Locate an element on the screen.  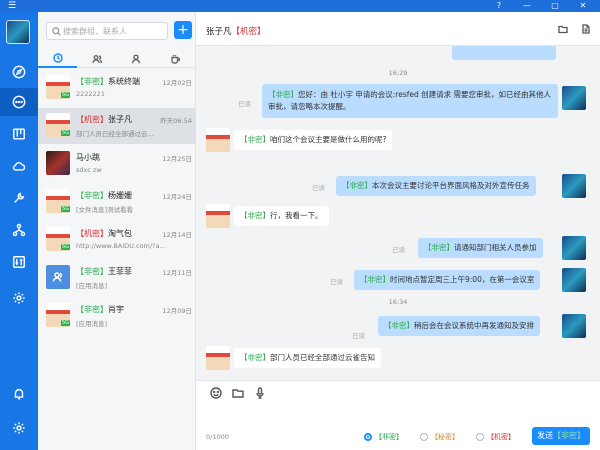
tab-recent is located at coordinates (57, 59).